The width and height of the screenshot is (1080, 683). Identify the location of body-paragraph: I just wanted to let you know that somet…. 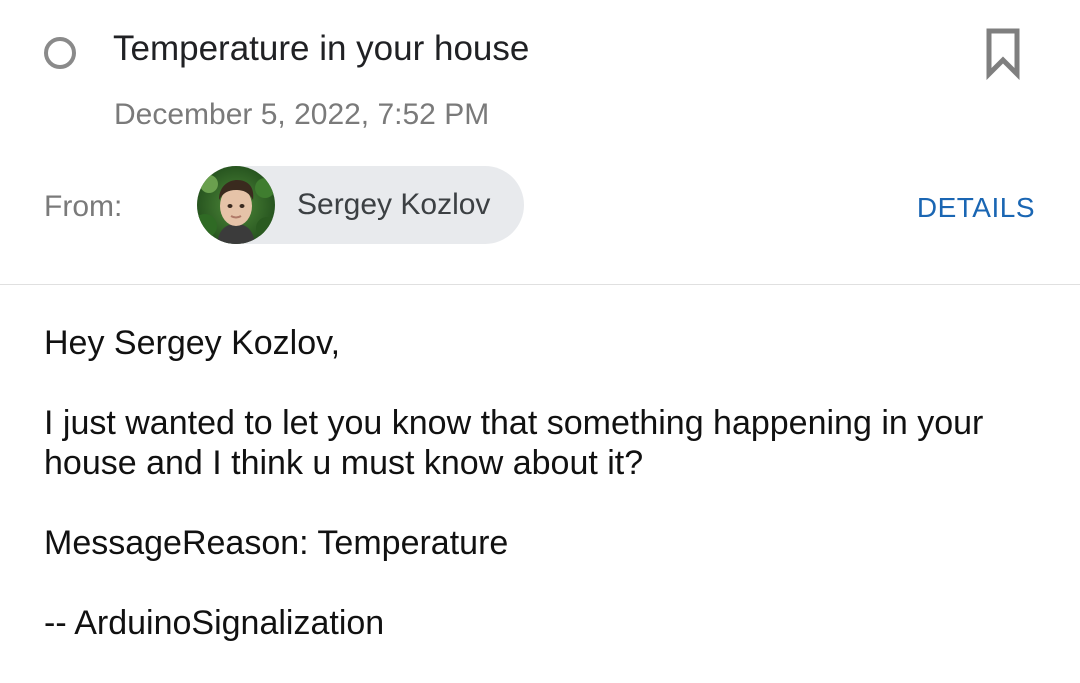
(514, 443).